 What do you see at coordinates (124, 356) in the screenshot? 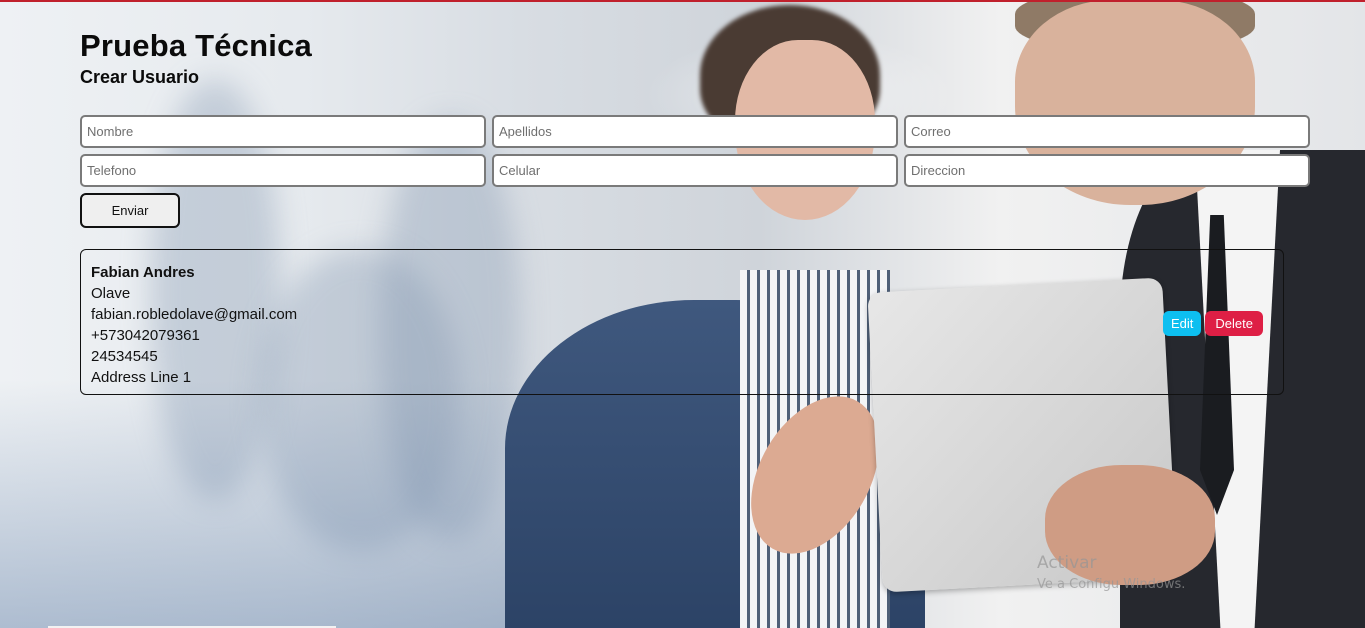
I see `user-celular: 24534545` at bounding box center [124, 356].